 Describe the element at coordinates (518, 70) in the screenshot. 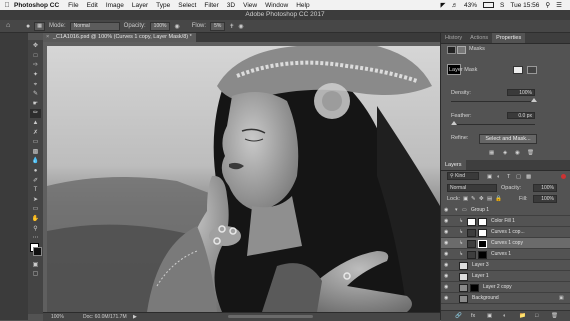

I see `select-pixel-mask-icon` at that location.